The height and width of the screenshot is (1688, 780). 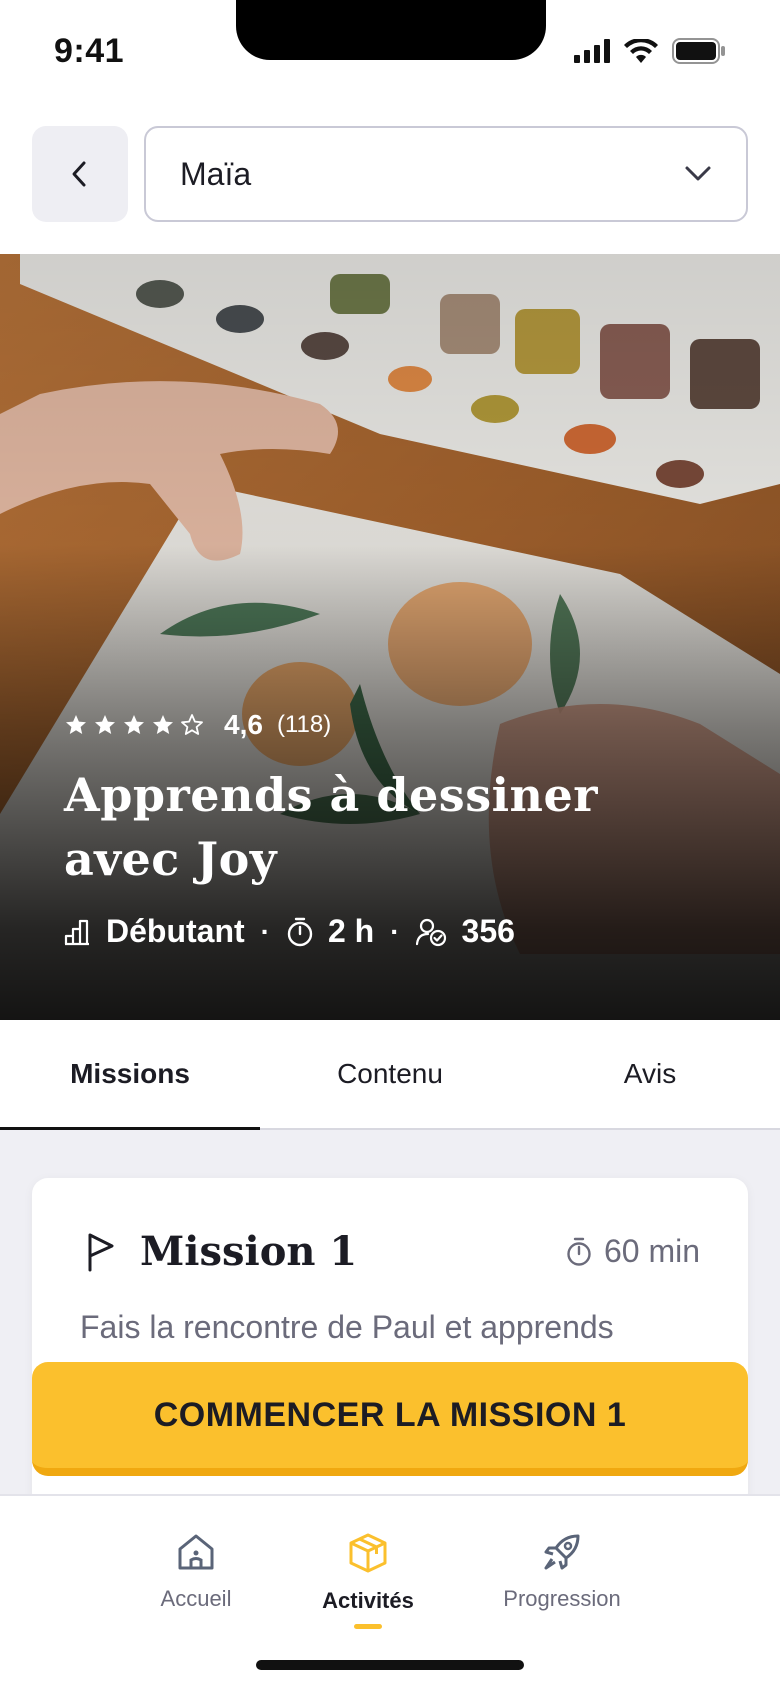 What do you see at coordinates (89, 51) in the screenshot?
I see `status-time: 9:41` at bounding box center [89, 51].